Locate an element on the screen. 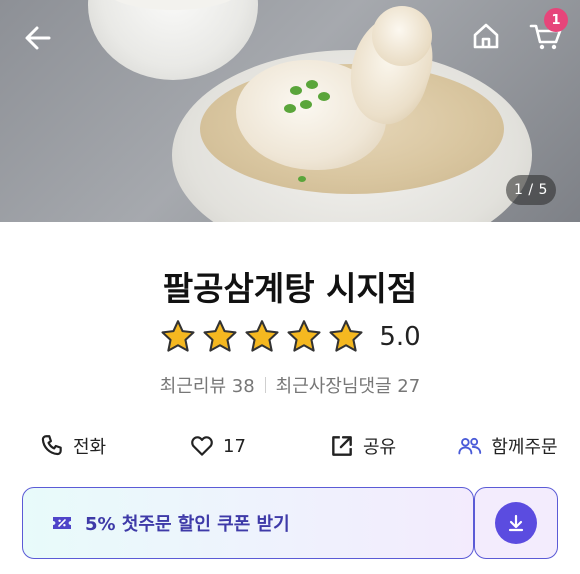 The width and height of the screenshot is (580, 574). share-label: 공유 is located at coordinates (379, 447).